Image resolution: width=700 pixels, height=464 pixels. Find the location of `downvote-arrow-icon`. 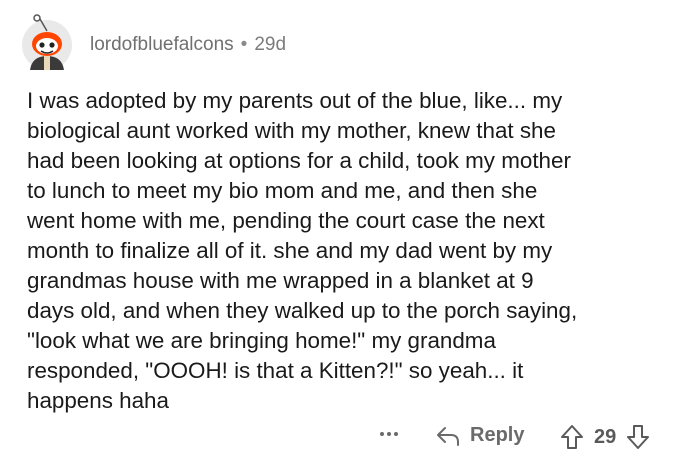

downvote-arrow-icon is located at coordinates (638, 437).